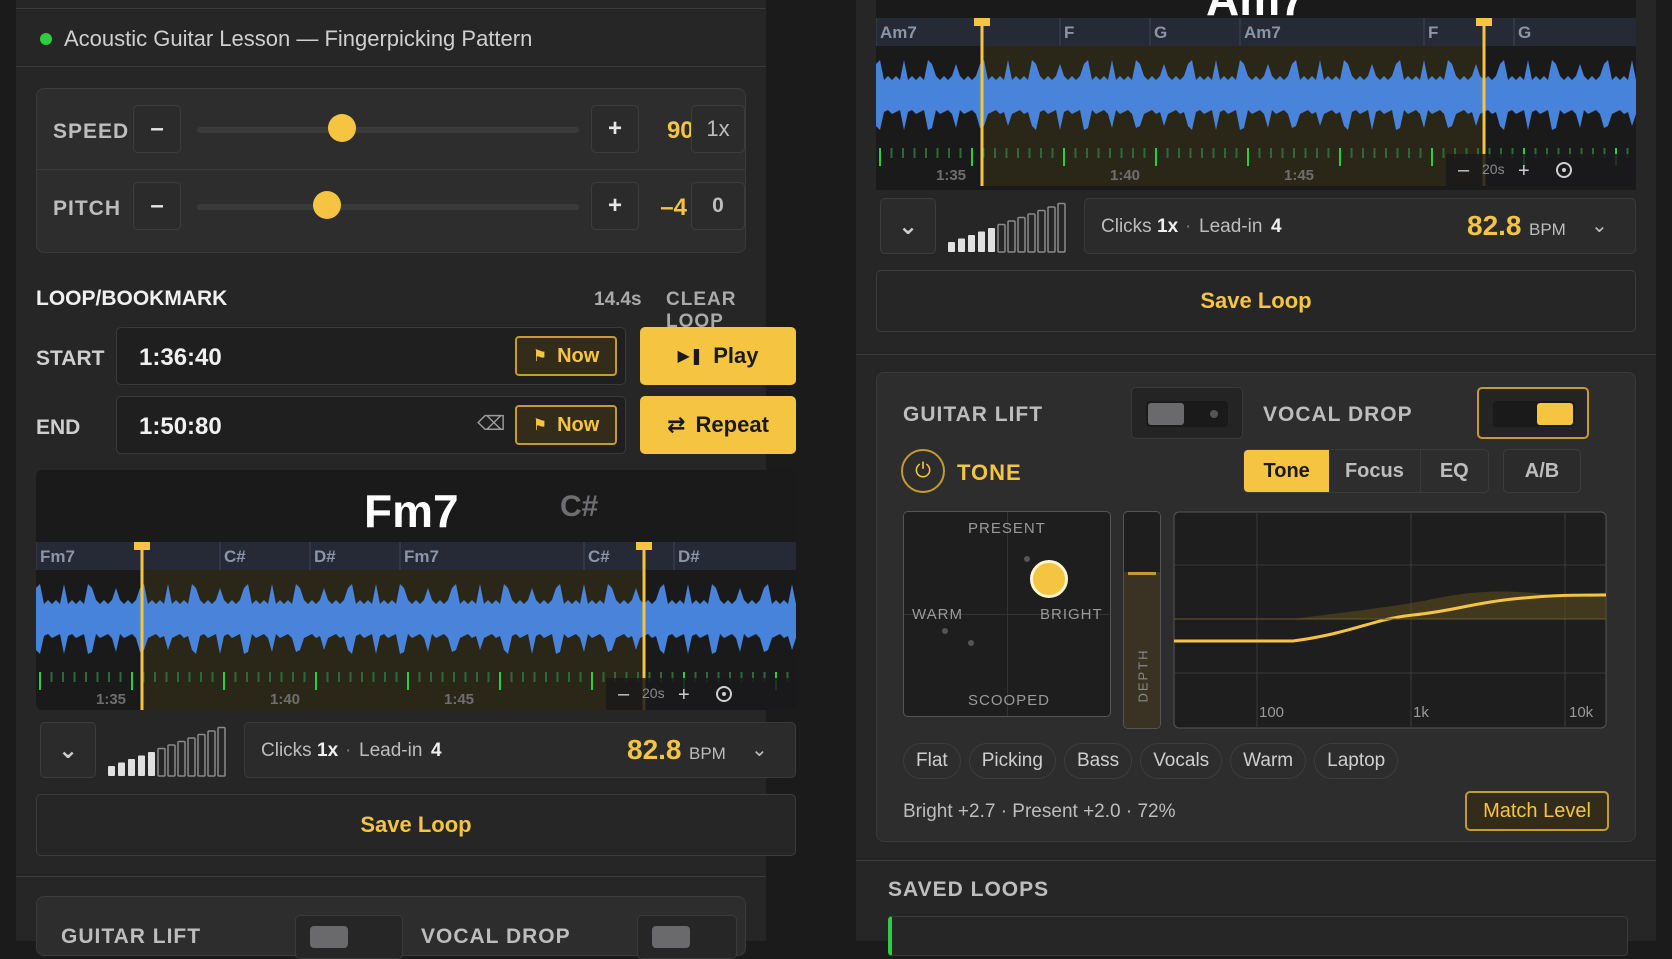 Image resolution: width=1672 pixels, height=959 pixels. What do you see at coordinates (969, 889) in the screenshot?
I see `saved-loops-title: SAVED LOOPS` at bounding box center [969, 889].